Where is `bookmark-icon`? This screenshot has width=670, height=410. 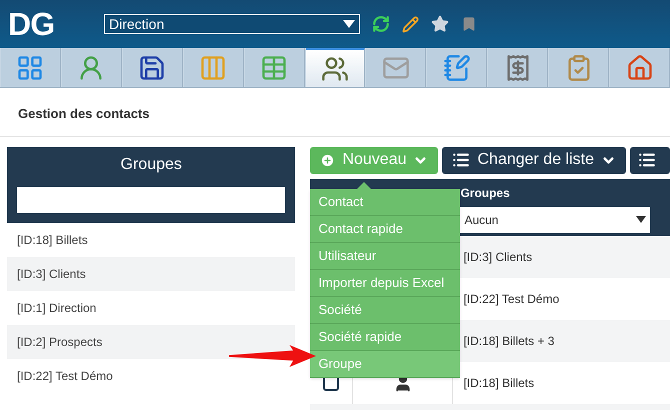 bookmark-icon is located at coordinates (469, 24).